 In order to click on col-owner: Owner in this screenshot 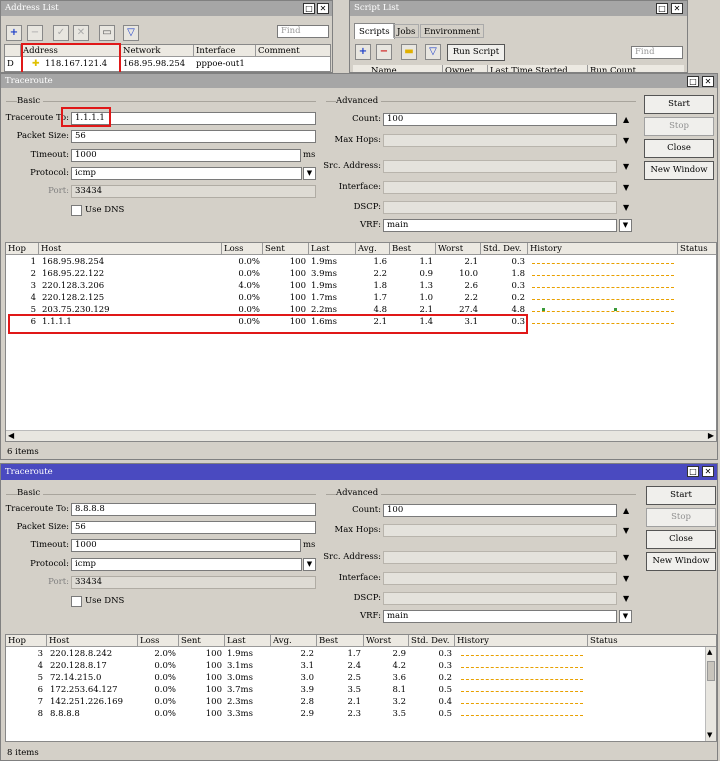, I will do `click(465, 68)`.